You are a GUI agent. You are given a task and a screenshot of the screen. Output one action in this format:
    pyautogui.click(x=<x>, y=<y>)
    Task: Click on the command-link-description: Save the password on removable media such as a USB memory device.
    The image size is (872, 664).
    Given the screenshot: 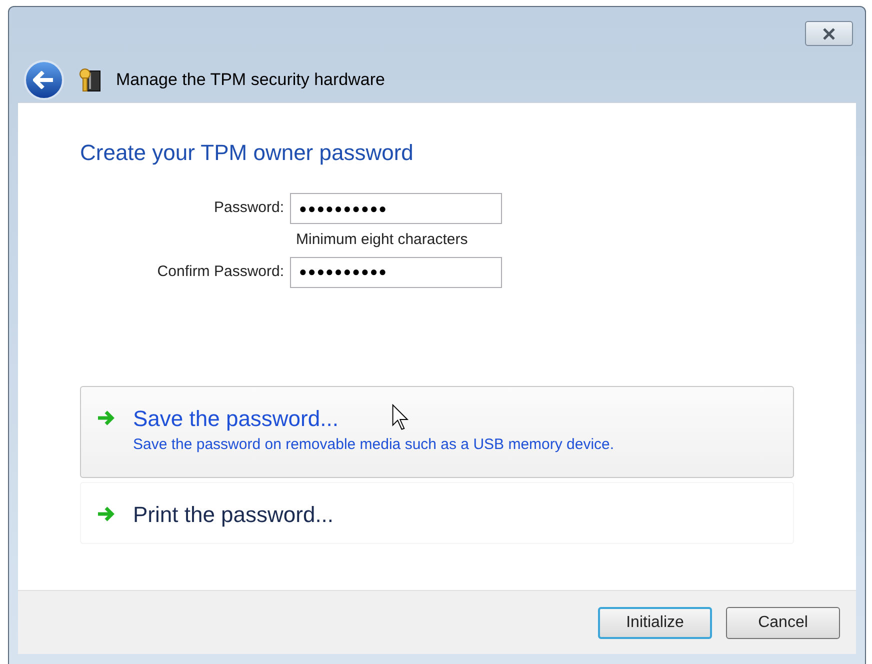 What is the action you would take?
    pyautogui.click(x=373, y=444)
    